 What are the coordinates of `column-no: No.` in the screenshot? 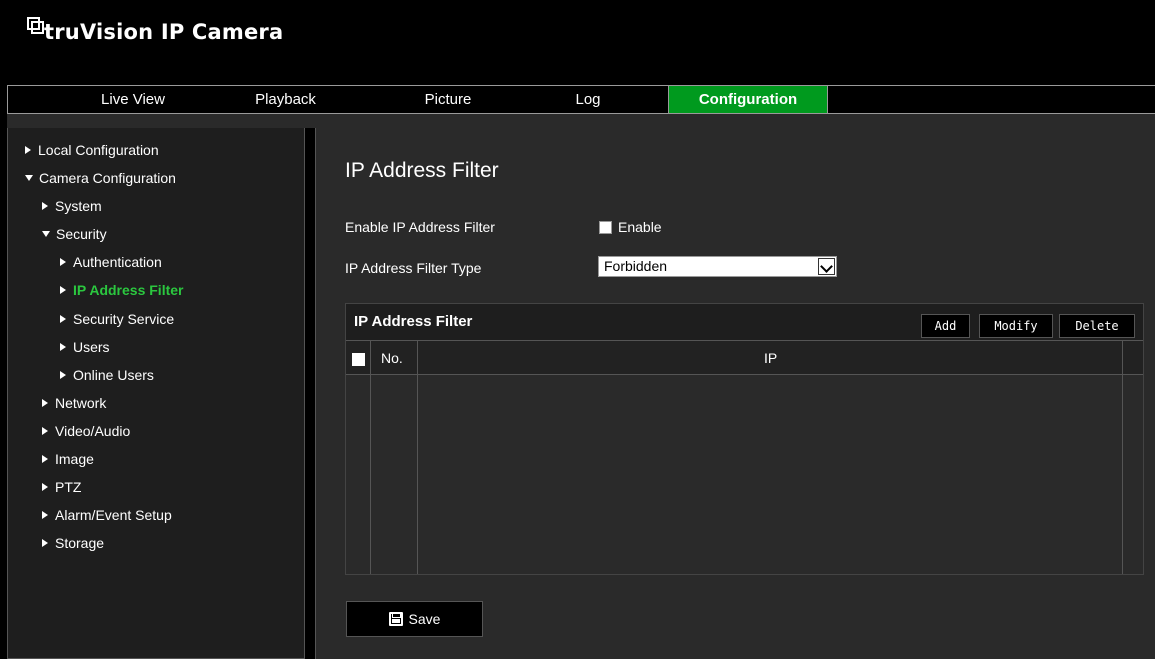 It's located at (392, 358).